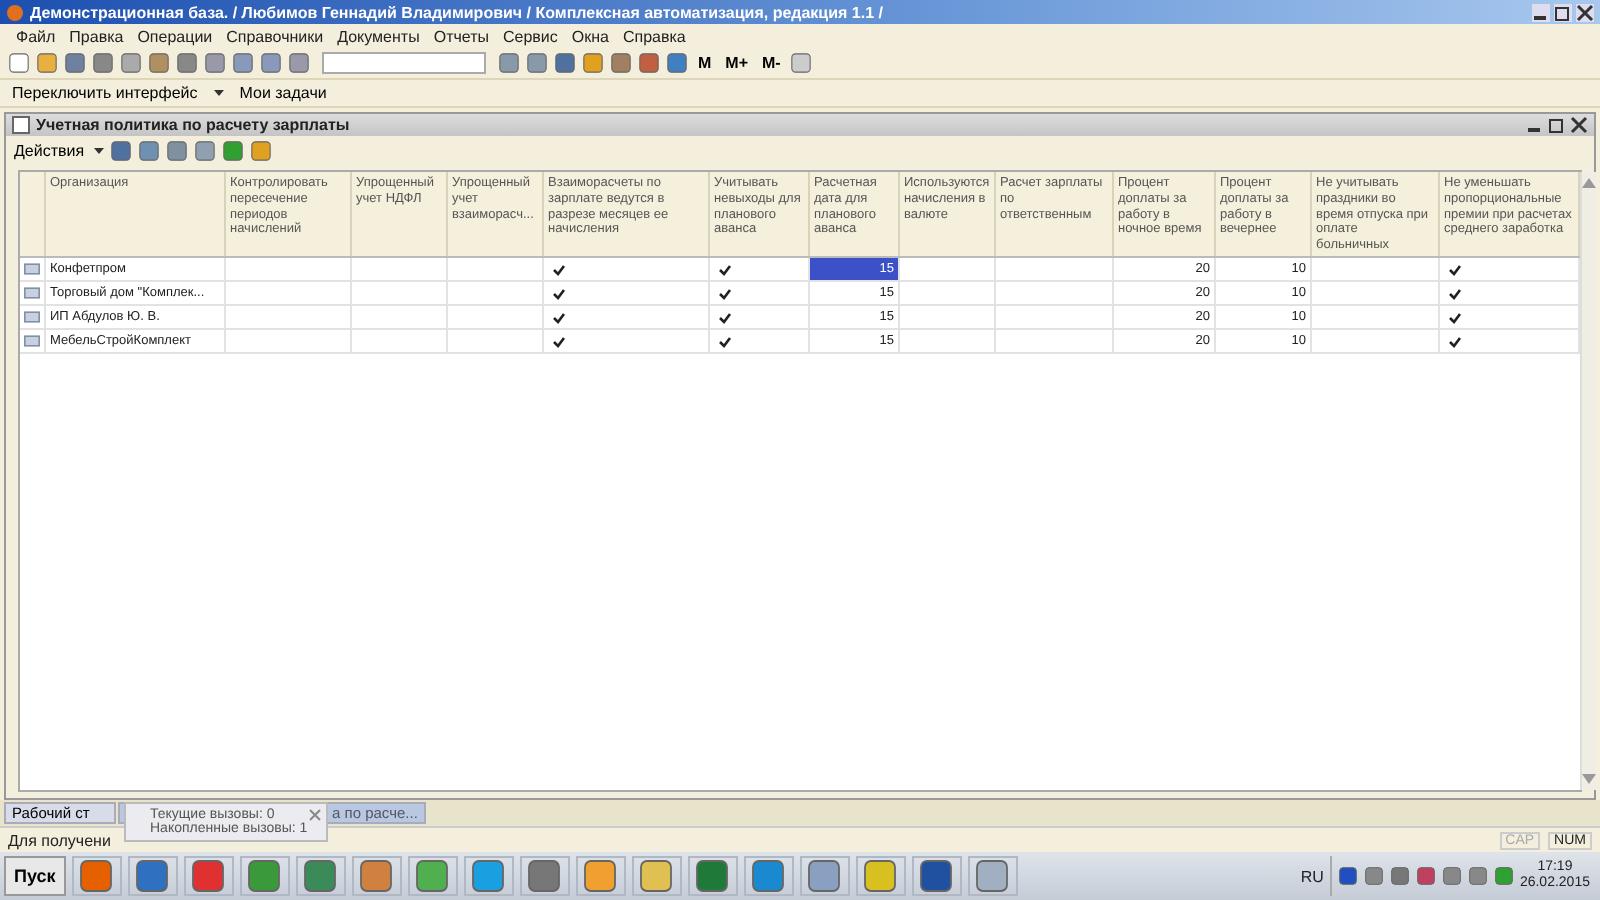  I want to click on document-title: Учетная политика по расчету зарплаты, so click(194, 125).